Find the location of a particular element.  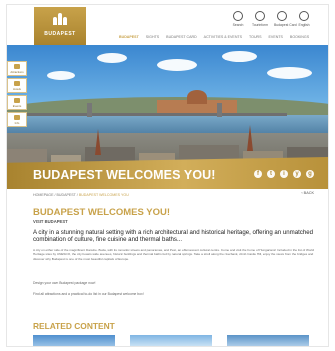

nav-item-budapest-card: Budapest Card is located at coordinates (181, 37).